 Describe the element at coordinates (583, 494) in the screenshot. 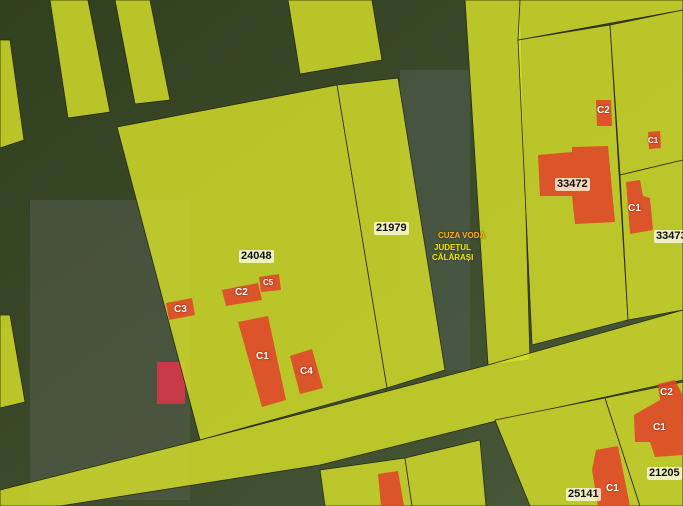

I see `parcel-label: 25141` at that location.